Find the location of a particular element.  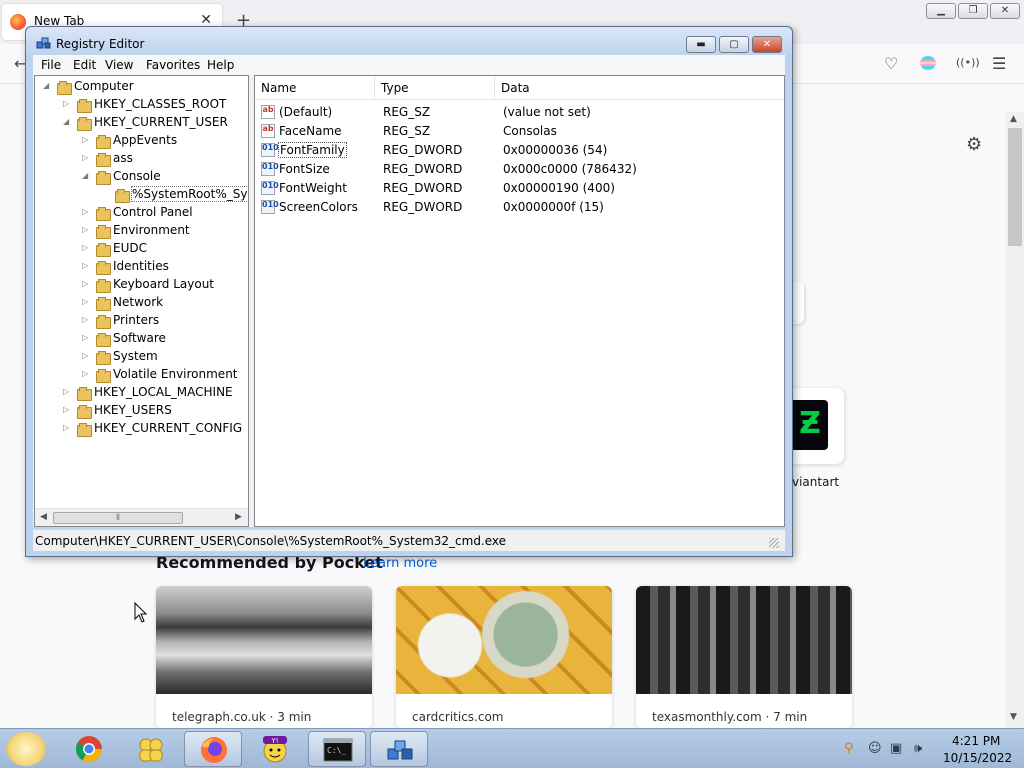

taskbar-messenger is located at coordinates (151, 749).